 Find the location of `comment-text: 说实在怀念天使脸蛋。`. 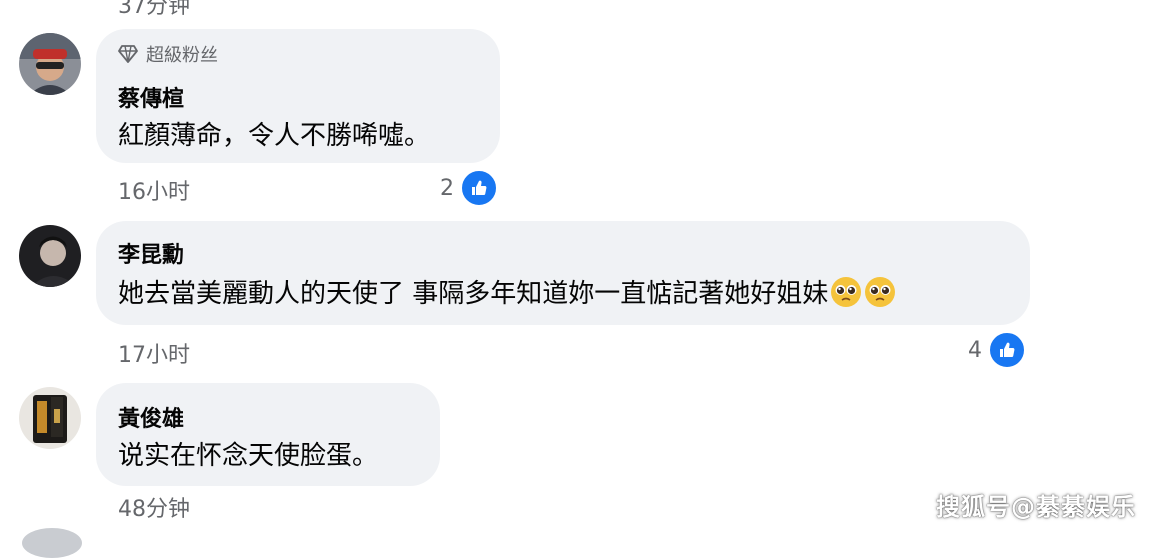

comment-text: 说实在怀念天使脸蛋。 is located at coordinates (248, 456).